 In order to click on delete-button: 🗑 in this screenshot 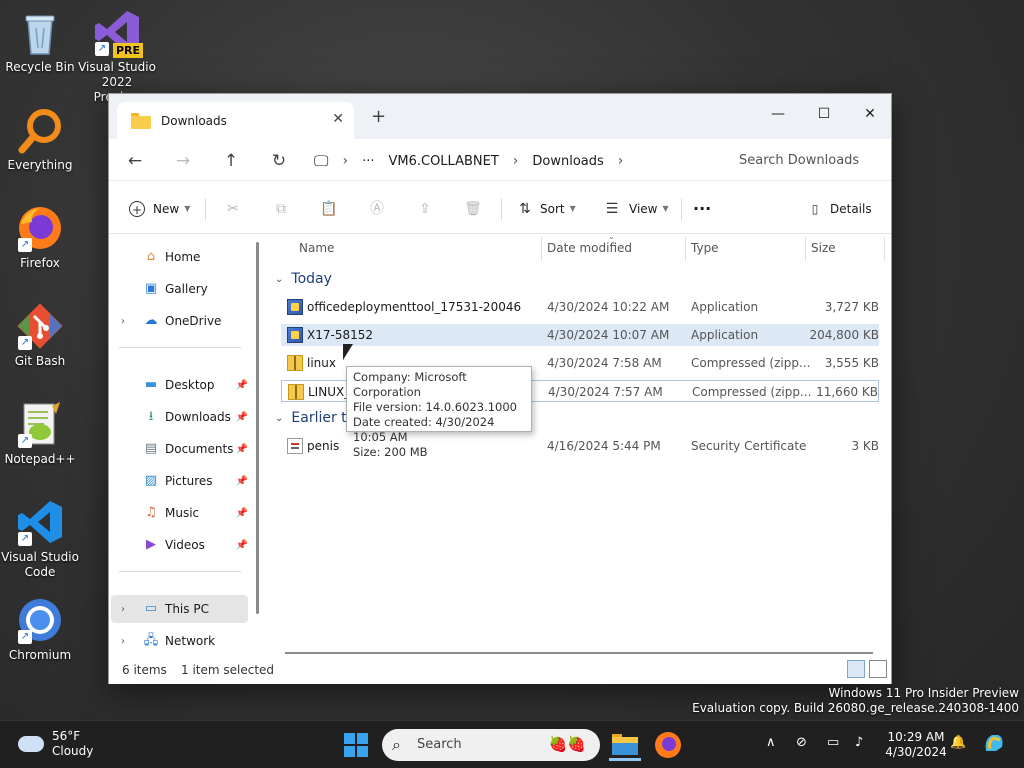, I will do `click(473, 209)`.